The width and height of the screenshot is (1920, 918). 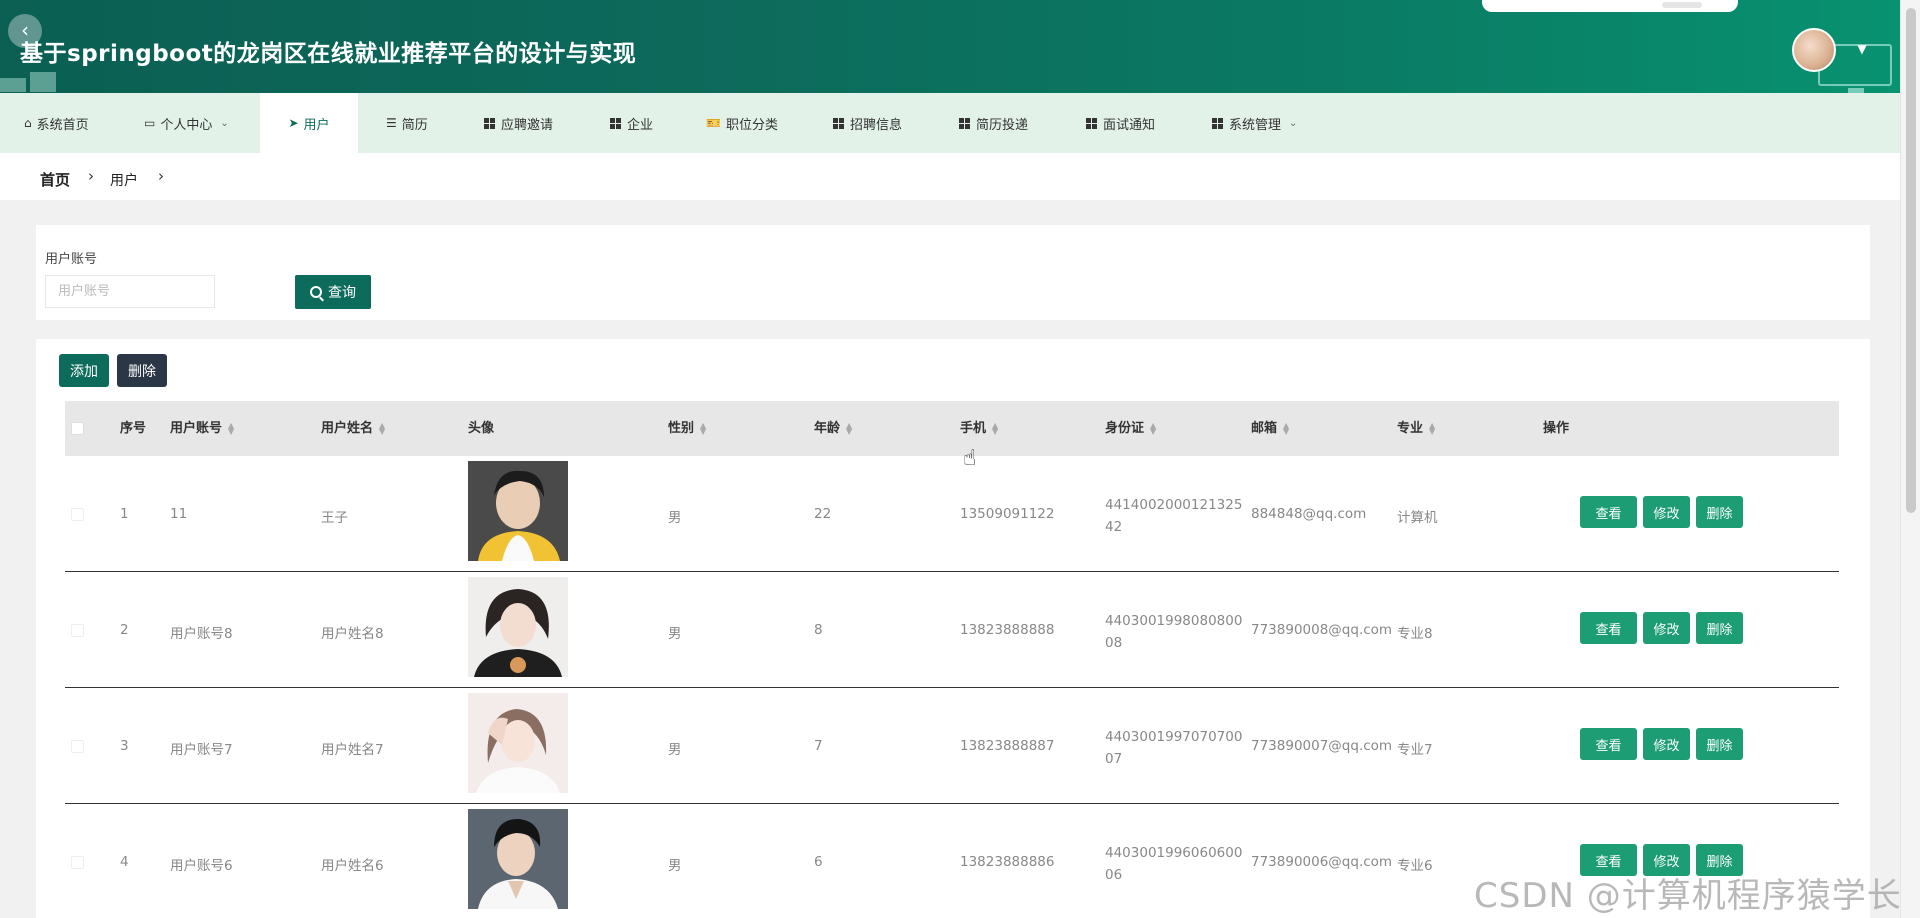 What do you see at coordinates (1911, 260) in the screenshot?
I see `scrollbar-thumb` at bounding box center [1911, 260].